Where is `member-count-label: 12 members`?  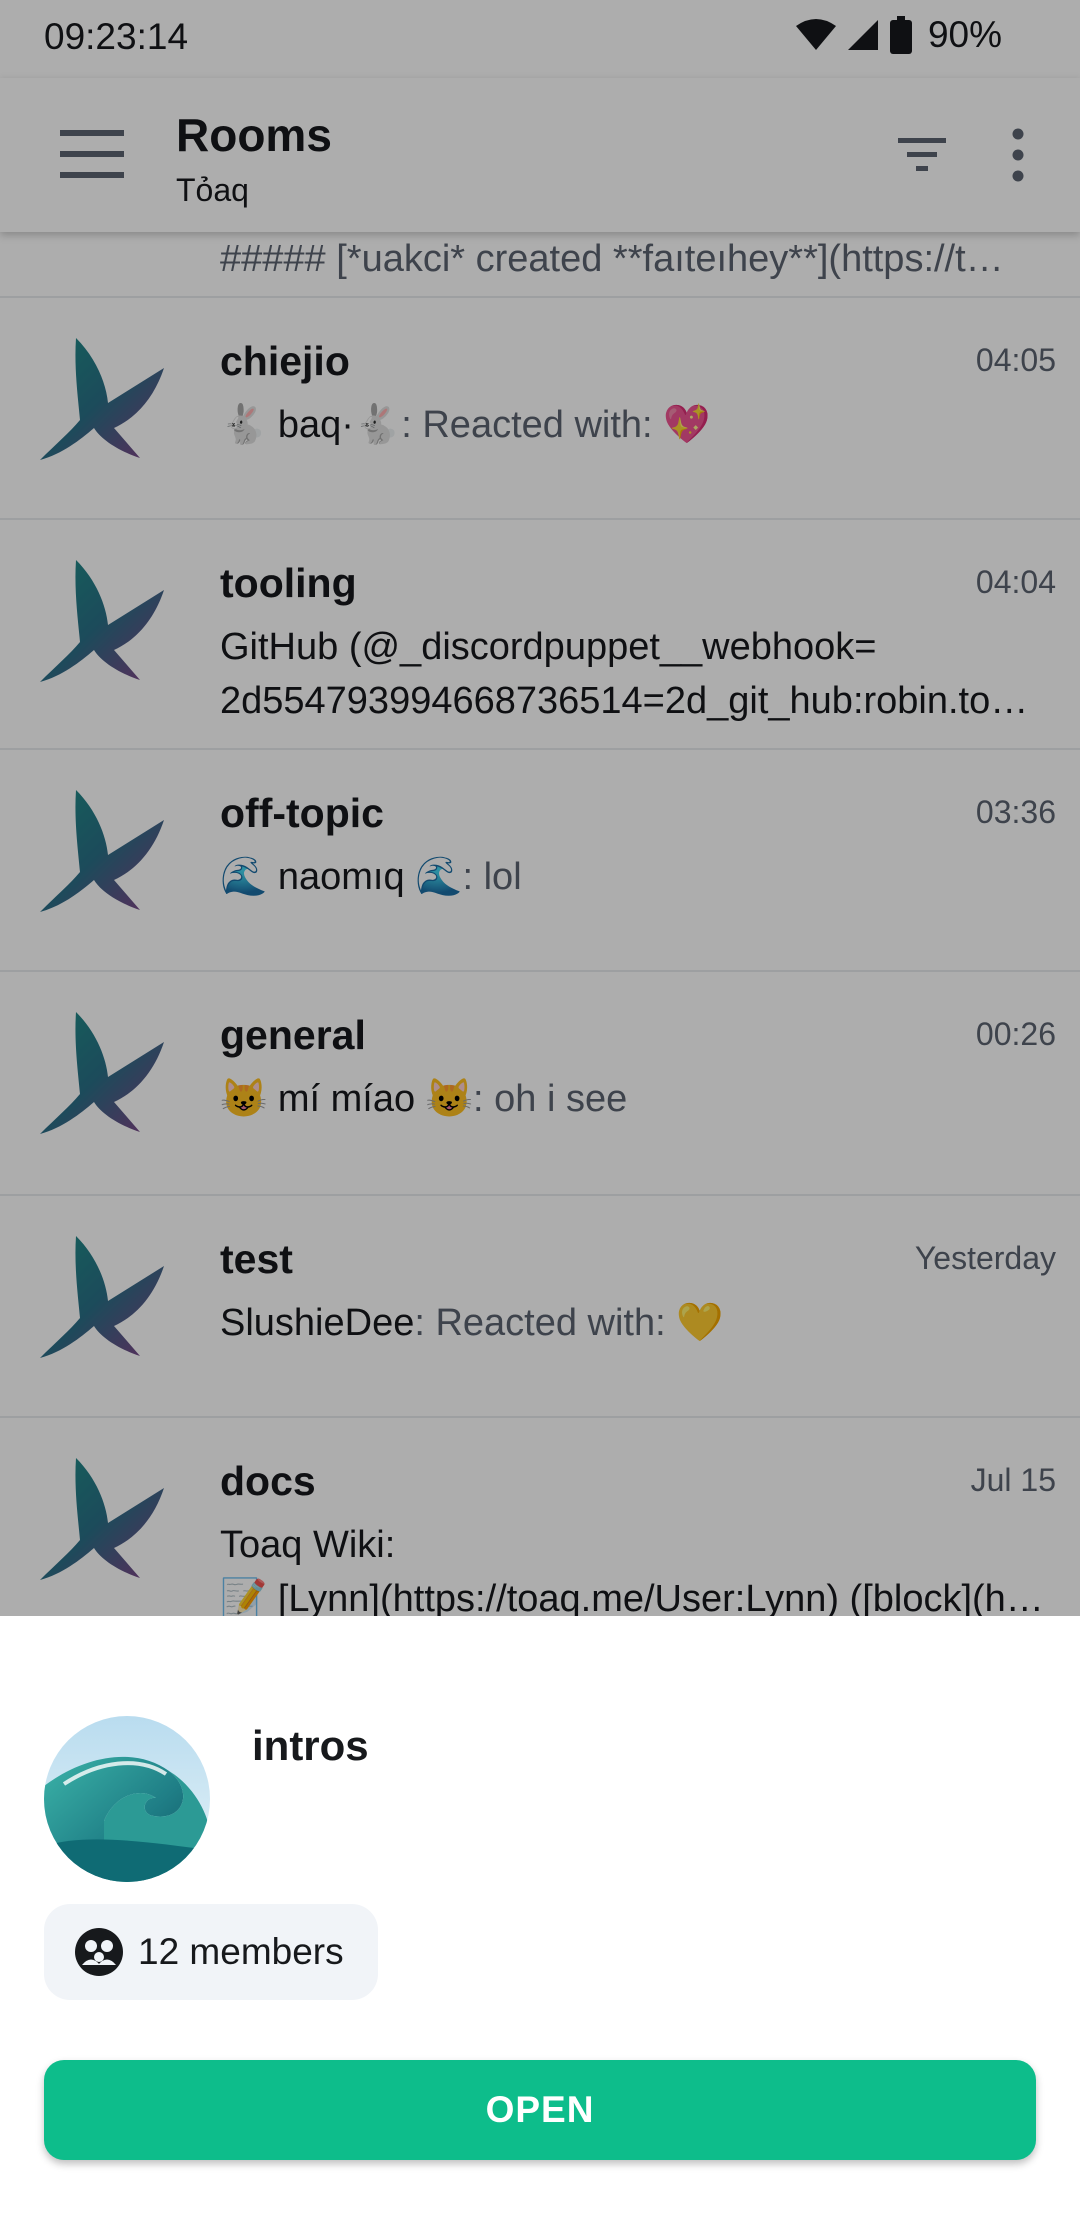
member-count-label: 12 members is located at coordinates (241, 1951).